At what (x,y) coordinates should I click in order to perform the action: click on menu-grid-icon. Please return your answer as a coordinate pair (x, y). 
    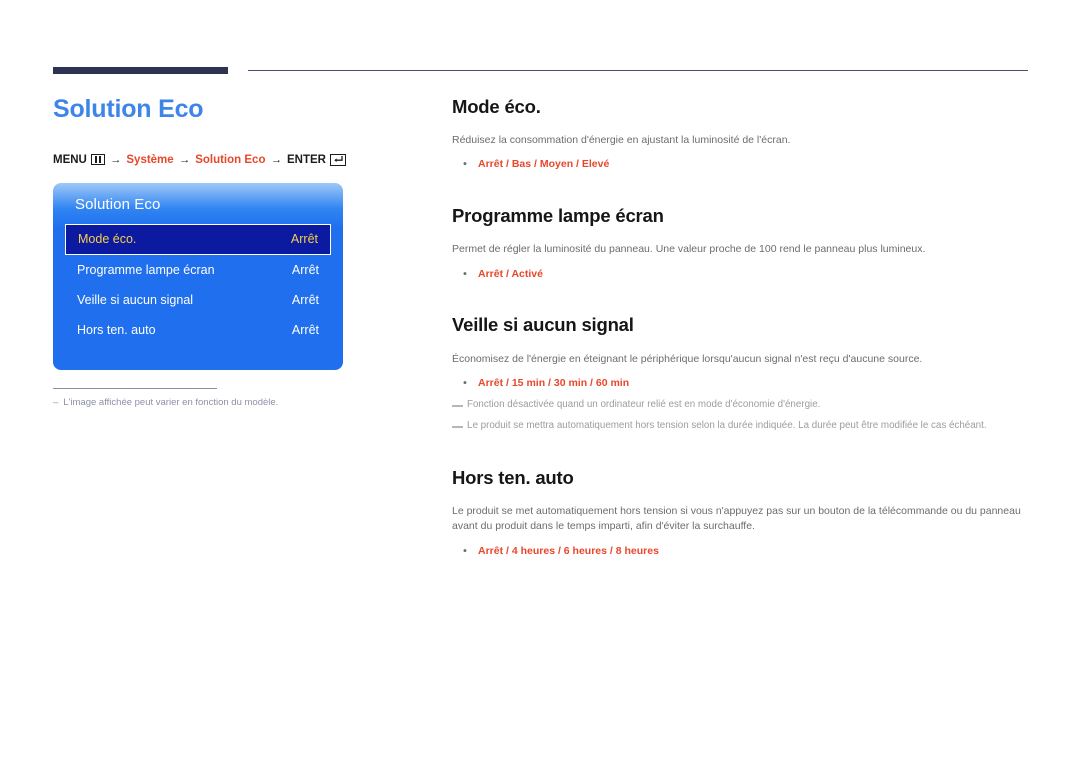
    Looking at the image, I should click on (97, 159).